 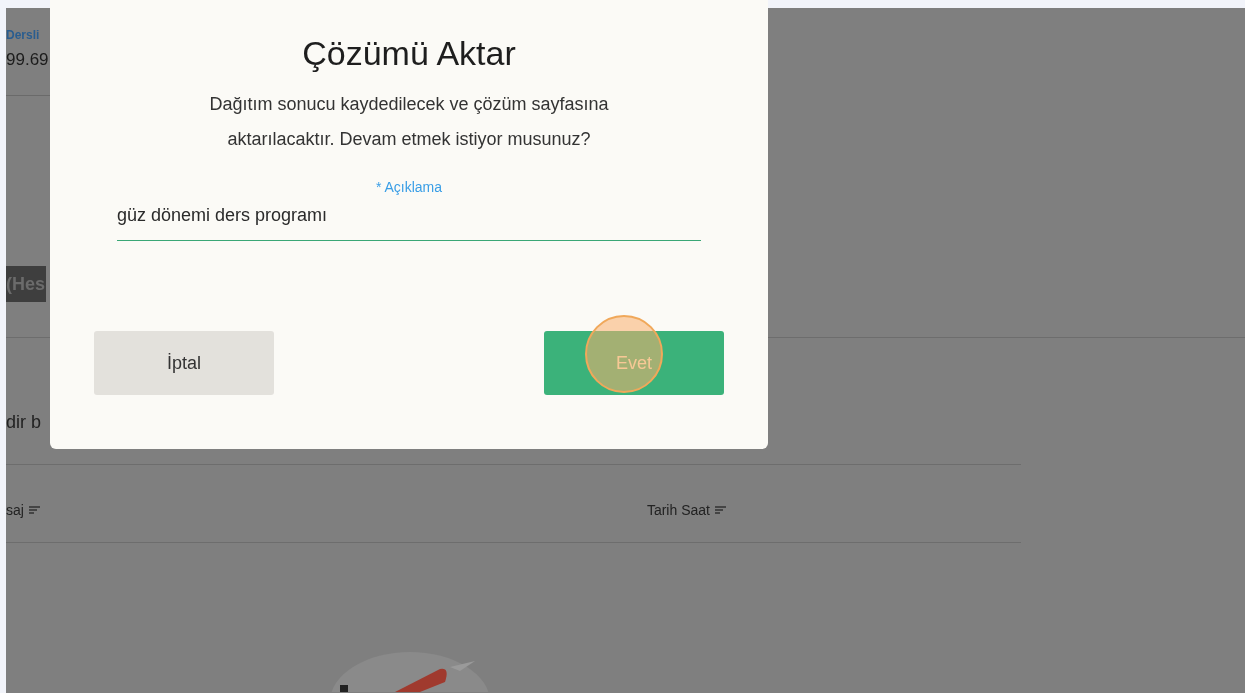 What do you see at coordinates (23, 422) in the screenshot?
I see `body-text: dir b` at bounding box center [23, 422].